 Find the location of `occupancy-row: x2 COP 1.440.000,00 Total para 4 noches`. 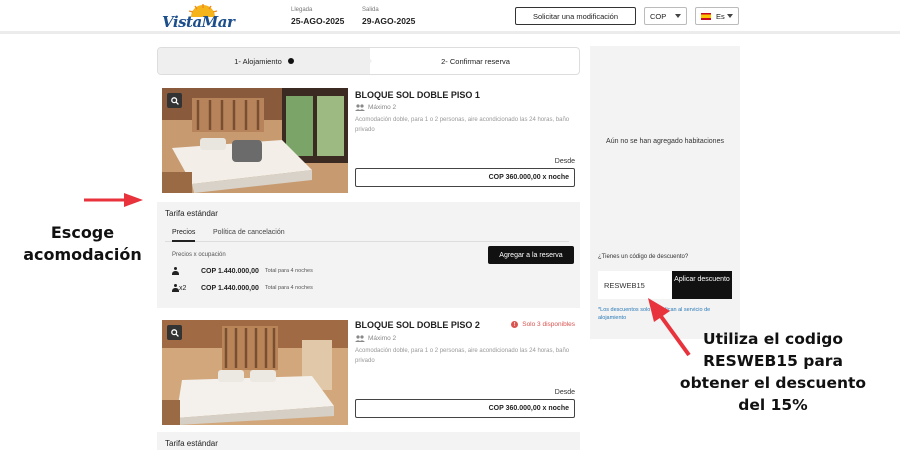

occupancy-row: x2 COP 1.440.000,00 Total para 4 noches is located at coordinates (242, 288).